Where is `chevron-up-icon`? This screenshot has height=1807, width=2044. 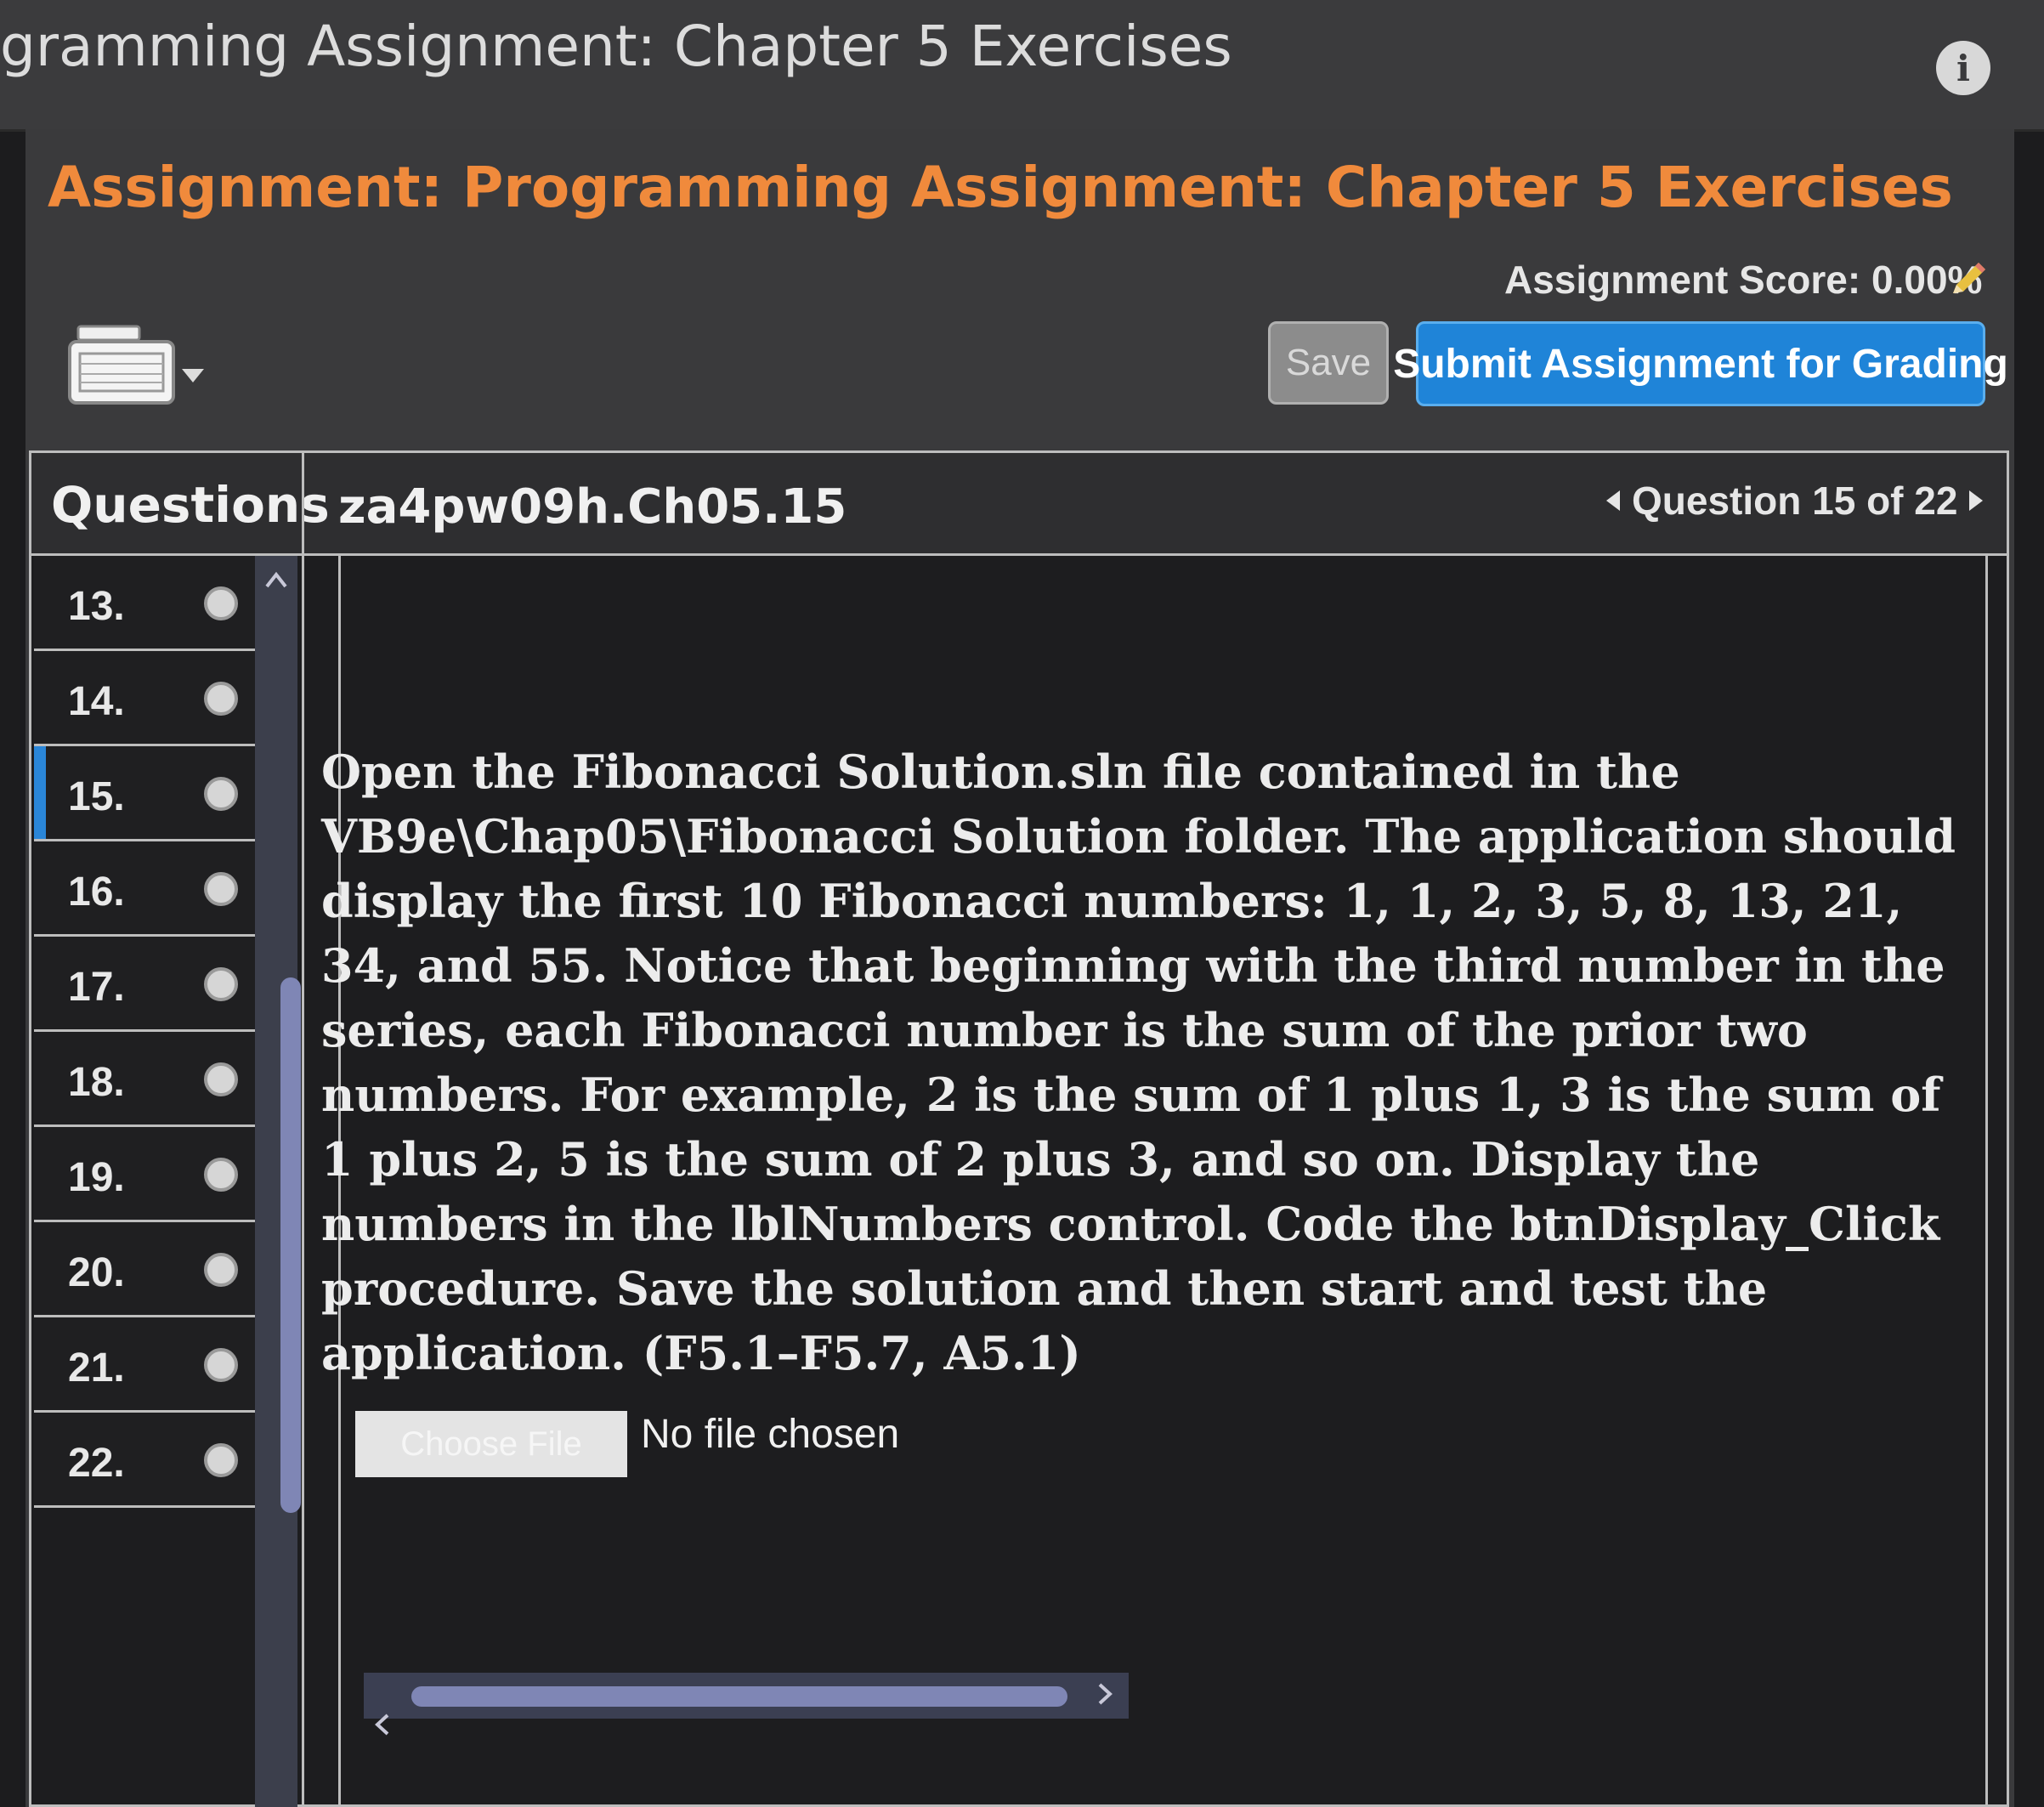 chevron-up-icon is located at coordinates (277, 580).